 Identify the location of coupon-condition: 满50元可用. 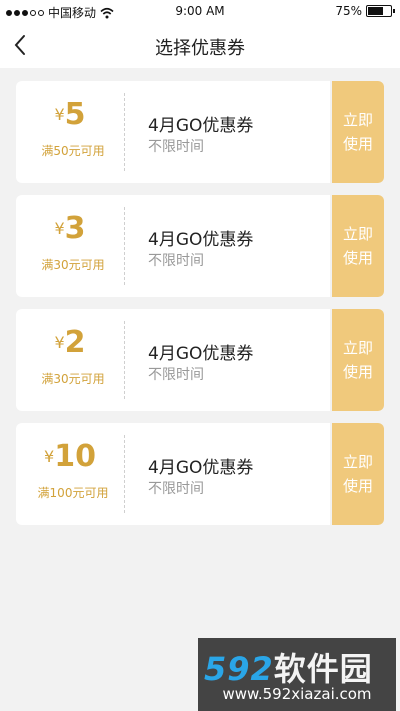
(73, 151).